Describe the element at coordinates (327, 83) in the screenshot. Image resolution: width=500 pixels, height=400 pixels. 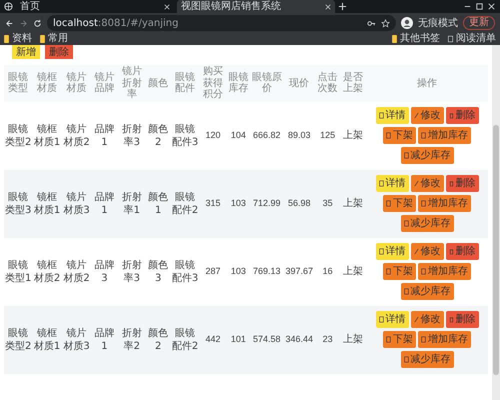
I see `column-header: 点击次数` at that location.